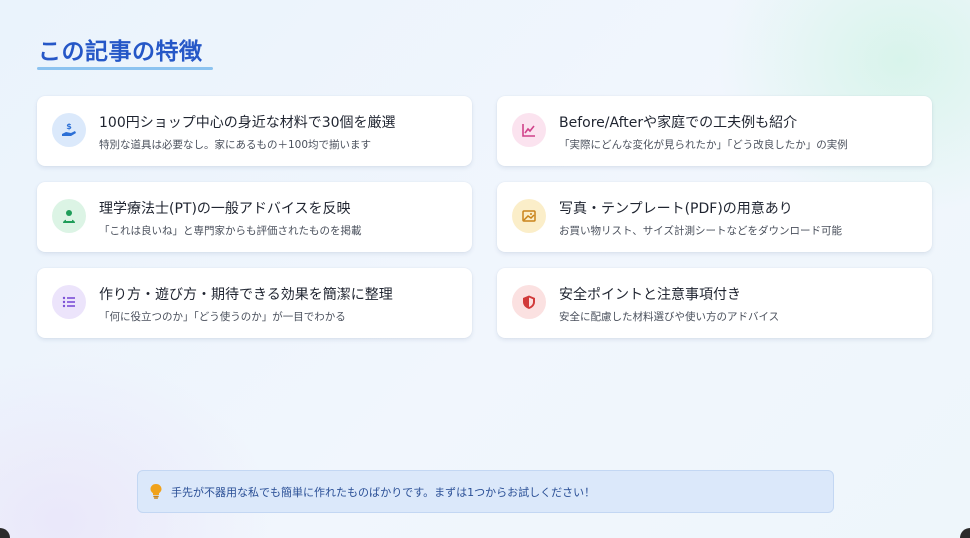 This screenshot has width=970, height=538. What do you see at coordinates (222, 317) in the screenshot?
I see `feature-description: 「何に役立つのか」「どう使うのか」が一目でわかる` at bounding box center [222, 317].